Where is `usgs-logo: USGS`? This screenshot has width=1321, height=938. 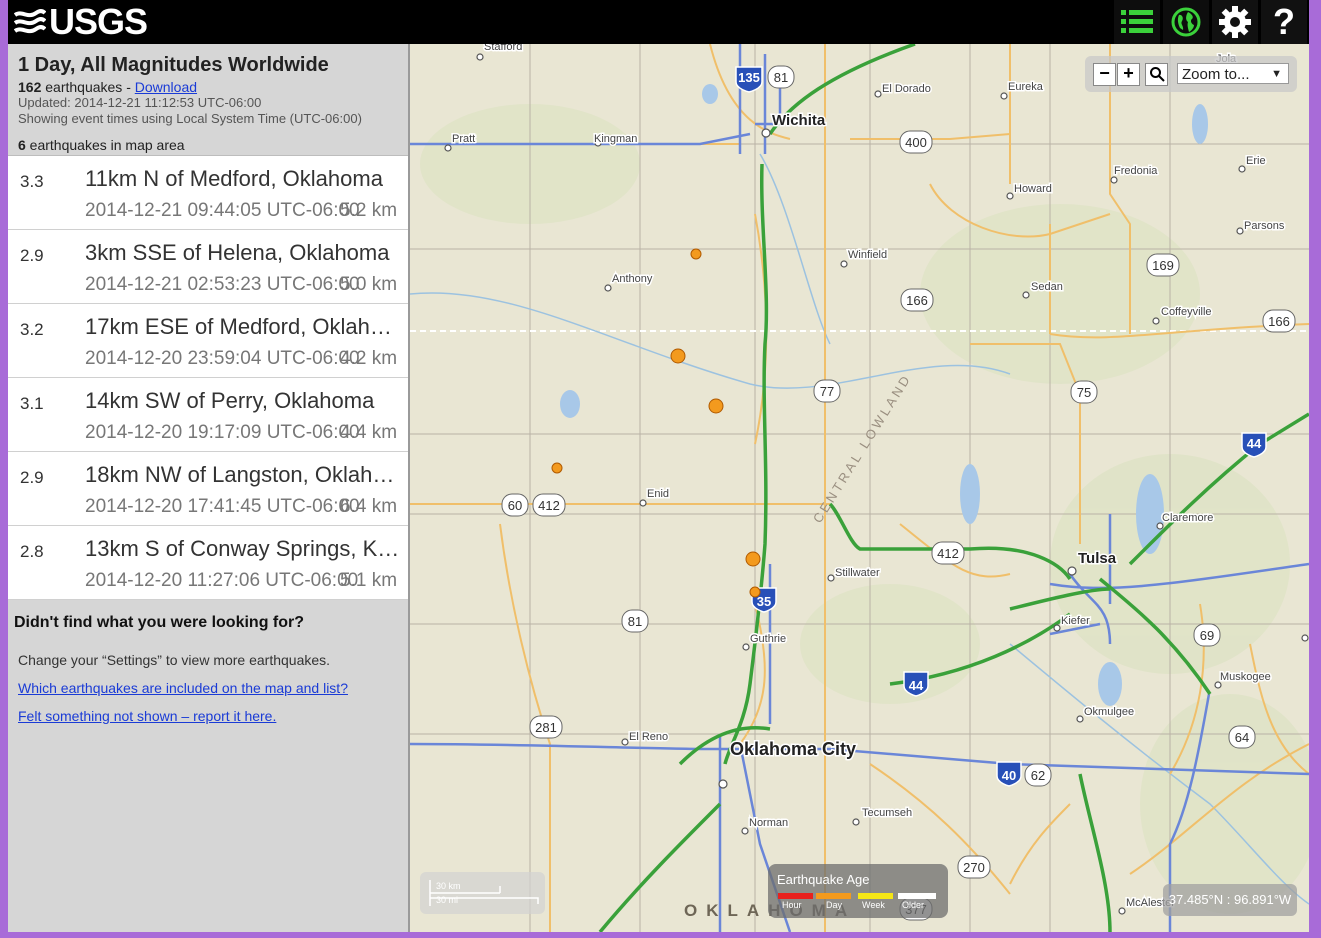
usgs-logo: USGS is located at coordinates (80, 22).